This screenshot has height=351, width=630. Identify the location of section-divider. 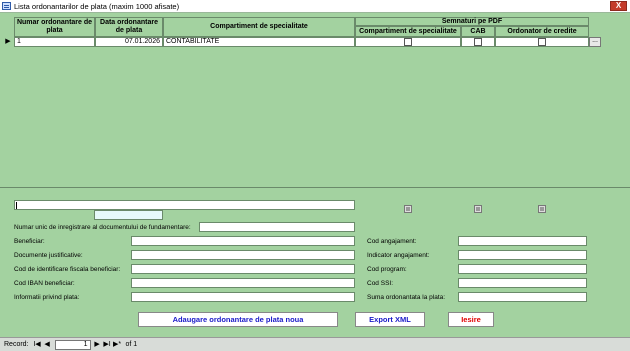
(315, 187).